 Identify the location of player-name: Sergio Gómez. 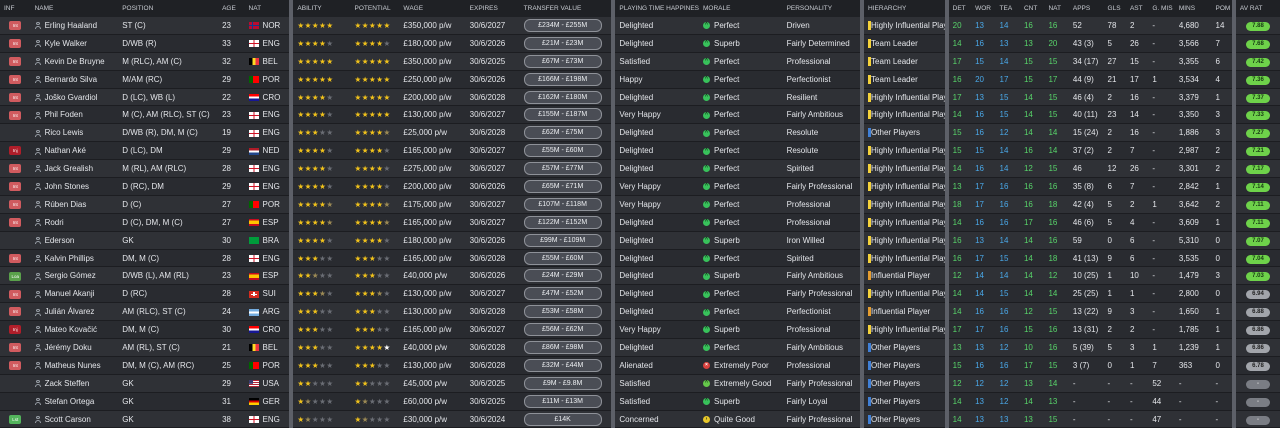
(70, 275).